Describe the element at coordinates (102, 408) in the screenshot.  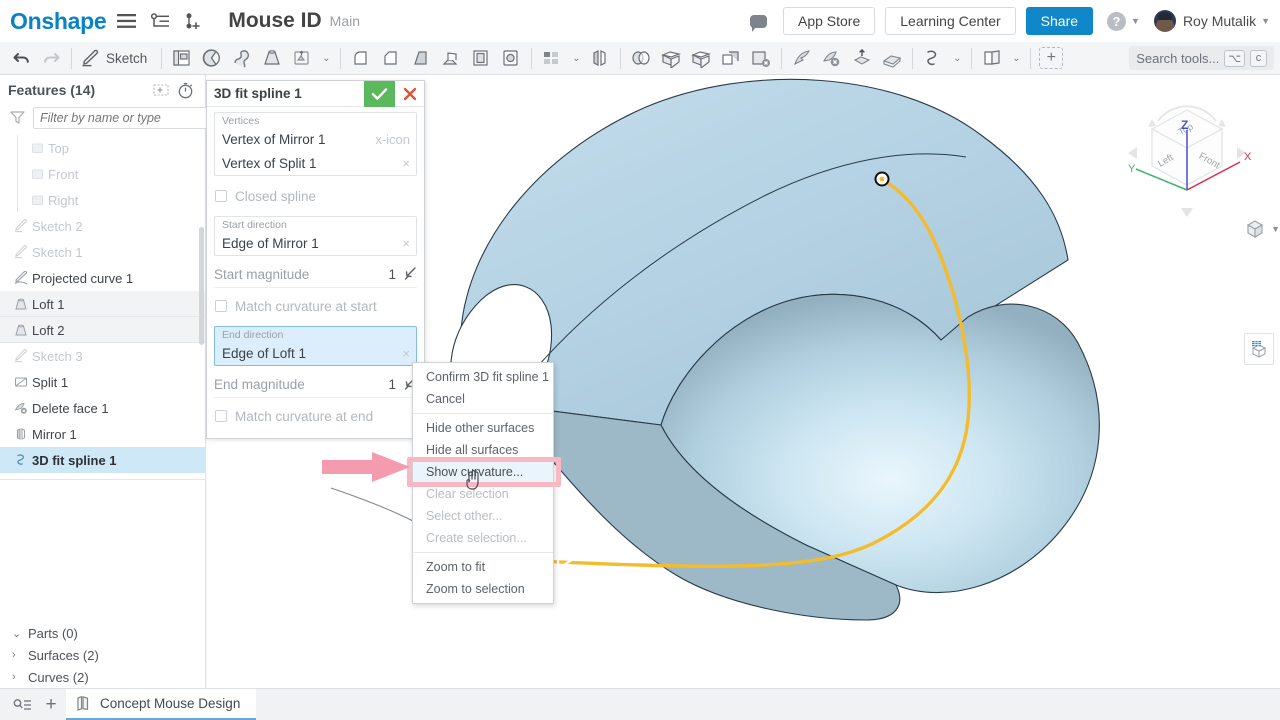
I see `tree-item-delete-face-1: Delete face 1` at that location.